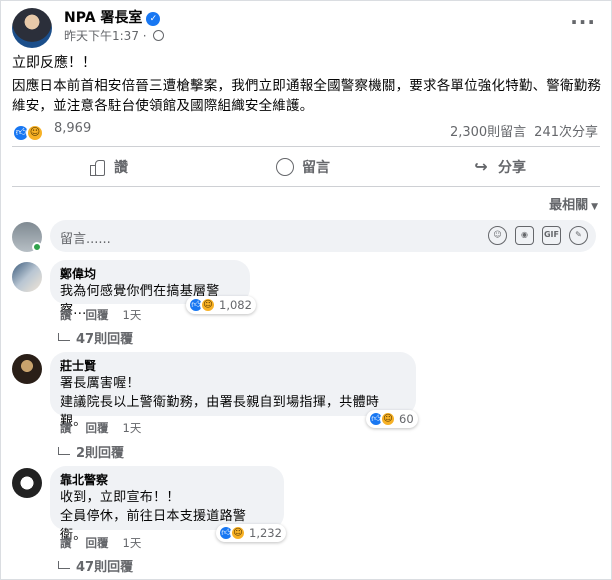 The width and height of the screenshot is (612, 580). Describe the element at coordinates (232, 366) in the screenshot. I see `comment-author: 莊士賢` at that location.